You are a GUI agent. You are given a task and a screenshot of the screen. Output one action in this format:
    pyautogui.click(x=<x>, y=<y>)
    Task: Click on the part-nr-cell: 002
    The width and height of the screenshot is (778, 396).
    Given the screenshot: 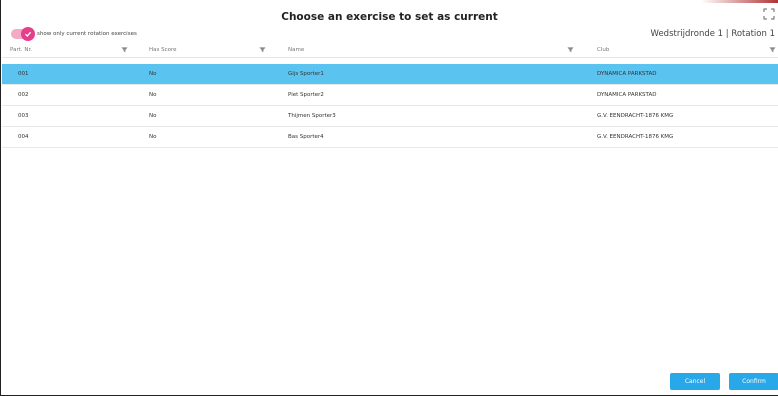 What is the action you would take?
    pyautogui.click(x=23, y=95)
    